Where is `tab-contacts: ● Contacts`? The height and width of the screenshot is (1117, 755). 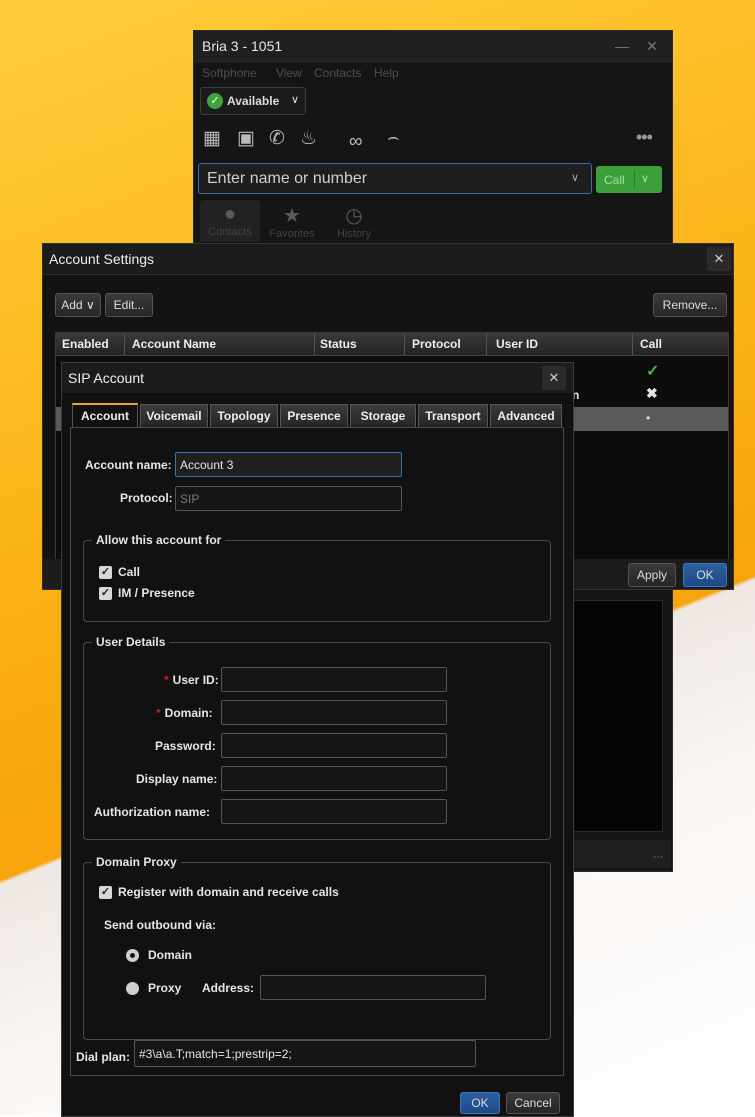
tab-contacts: ● Contacts is located at coordinates (230, 221).